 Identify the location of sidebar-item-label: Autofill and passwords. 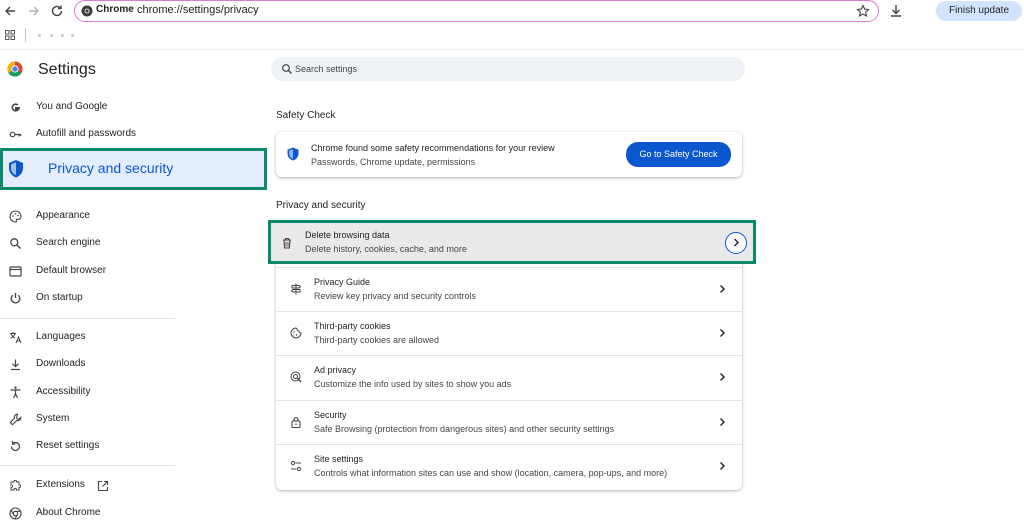
(86, 133).